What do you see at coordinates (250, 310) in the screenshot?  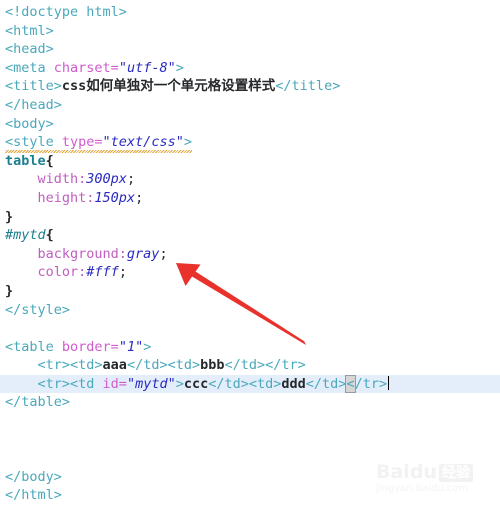 I see `code-line: </style>` at bounding box center [250, 310].